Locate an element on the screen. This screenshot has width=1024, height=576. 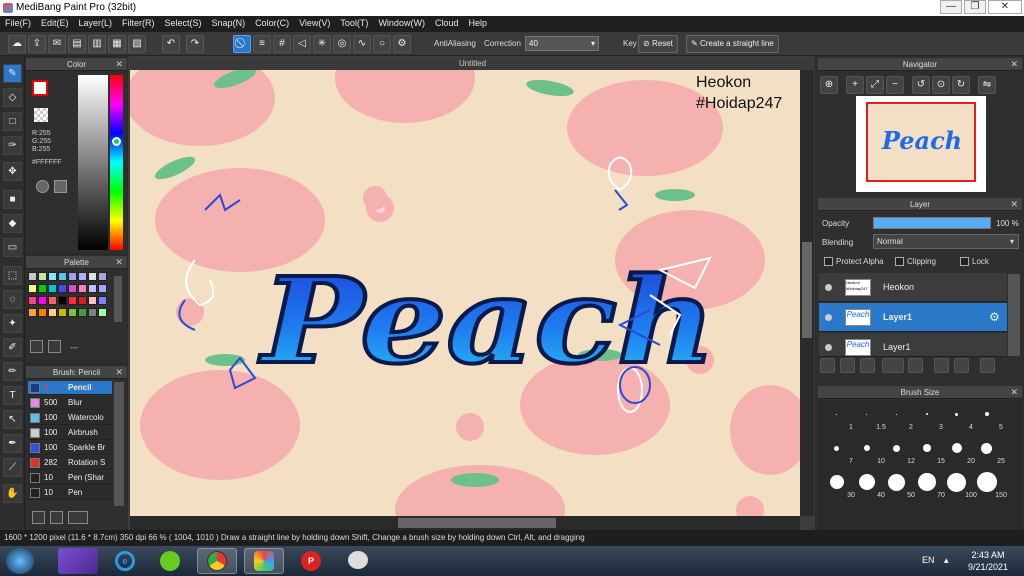
blending-select: Normal ▾ is located at coordinates (946, 241).